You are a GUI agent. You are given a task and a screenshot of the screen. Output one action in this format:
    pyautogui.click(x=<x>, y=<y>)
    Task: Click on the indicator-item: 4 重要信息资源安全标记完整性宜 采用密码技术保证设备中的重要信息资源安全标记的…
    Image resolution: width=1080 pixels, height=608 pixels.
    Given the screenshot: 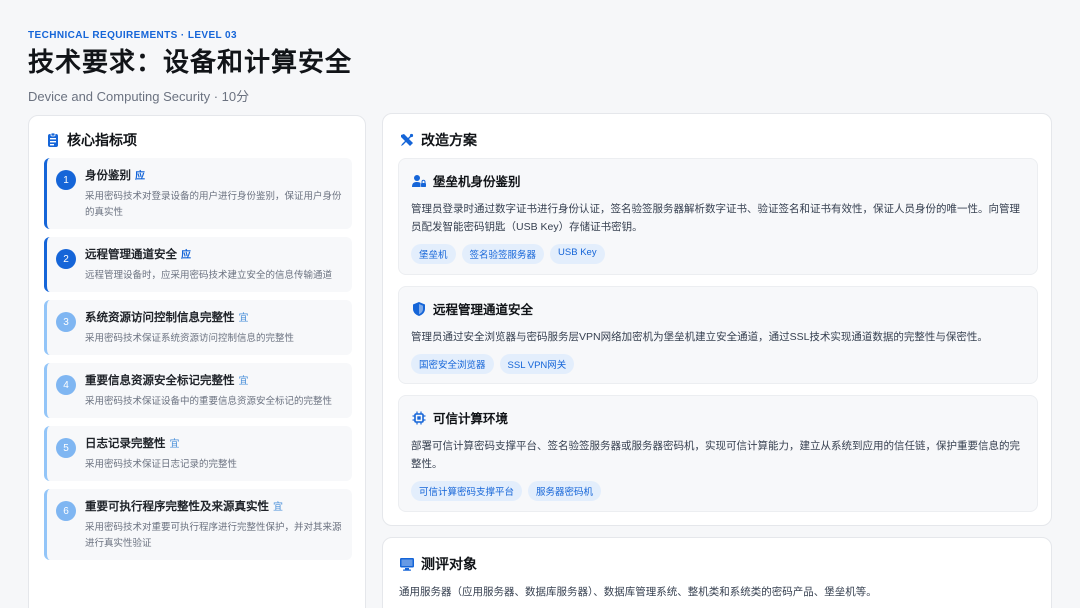 What is the action you would take?
    pyautogui.click(x=198, y=390)
    